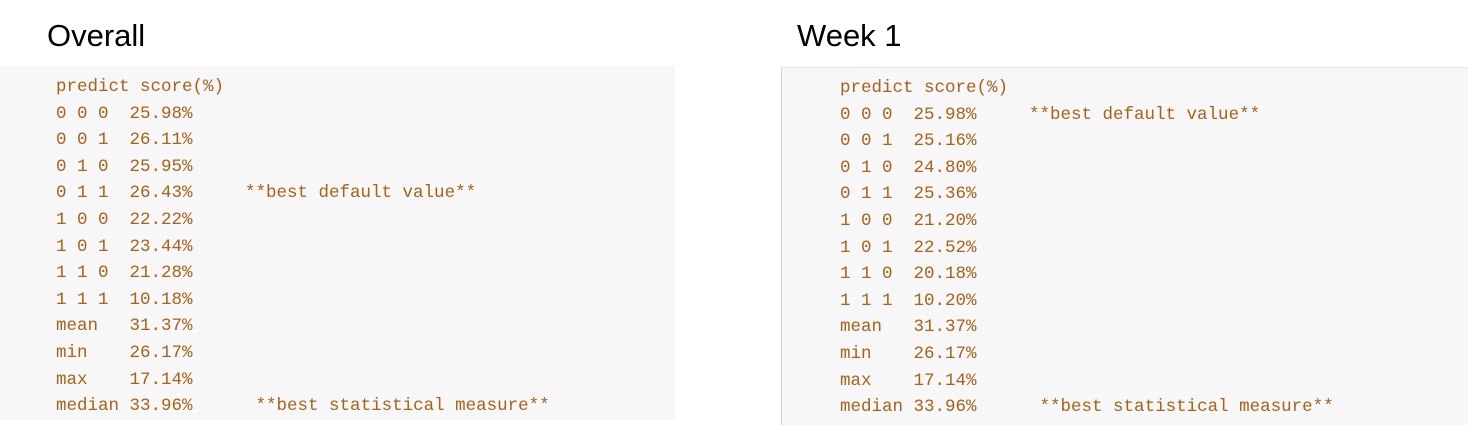  Describe the element at coordinates (908, 274) in the screenshot. I see `score-line: 1 1 0 20.18%` at that location.